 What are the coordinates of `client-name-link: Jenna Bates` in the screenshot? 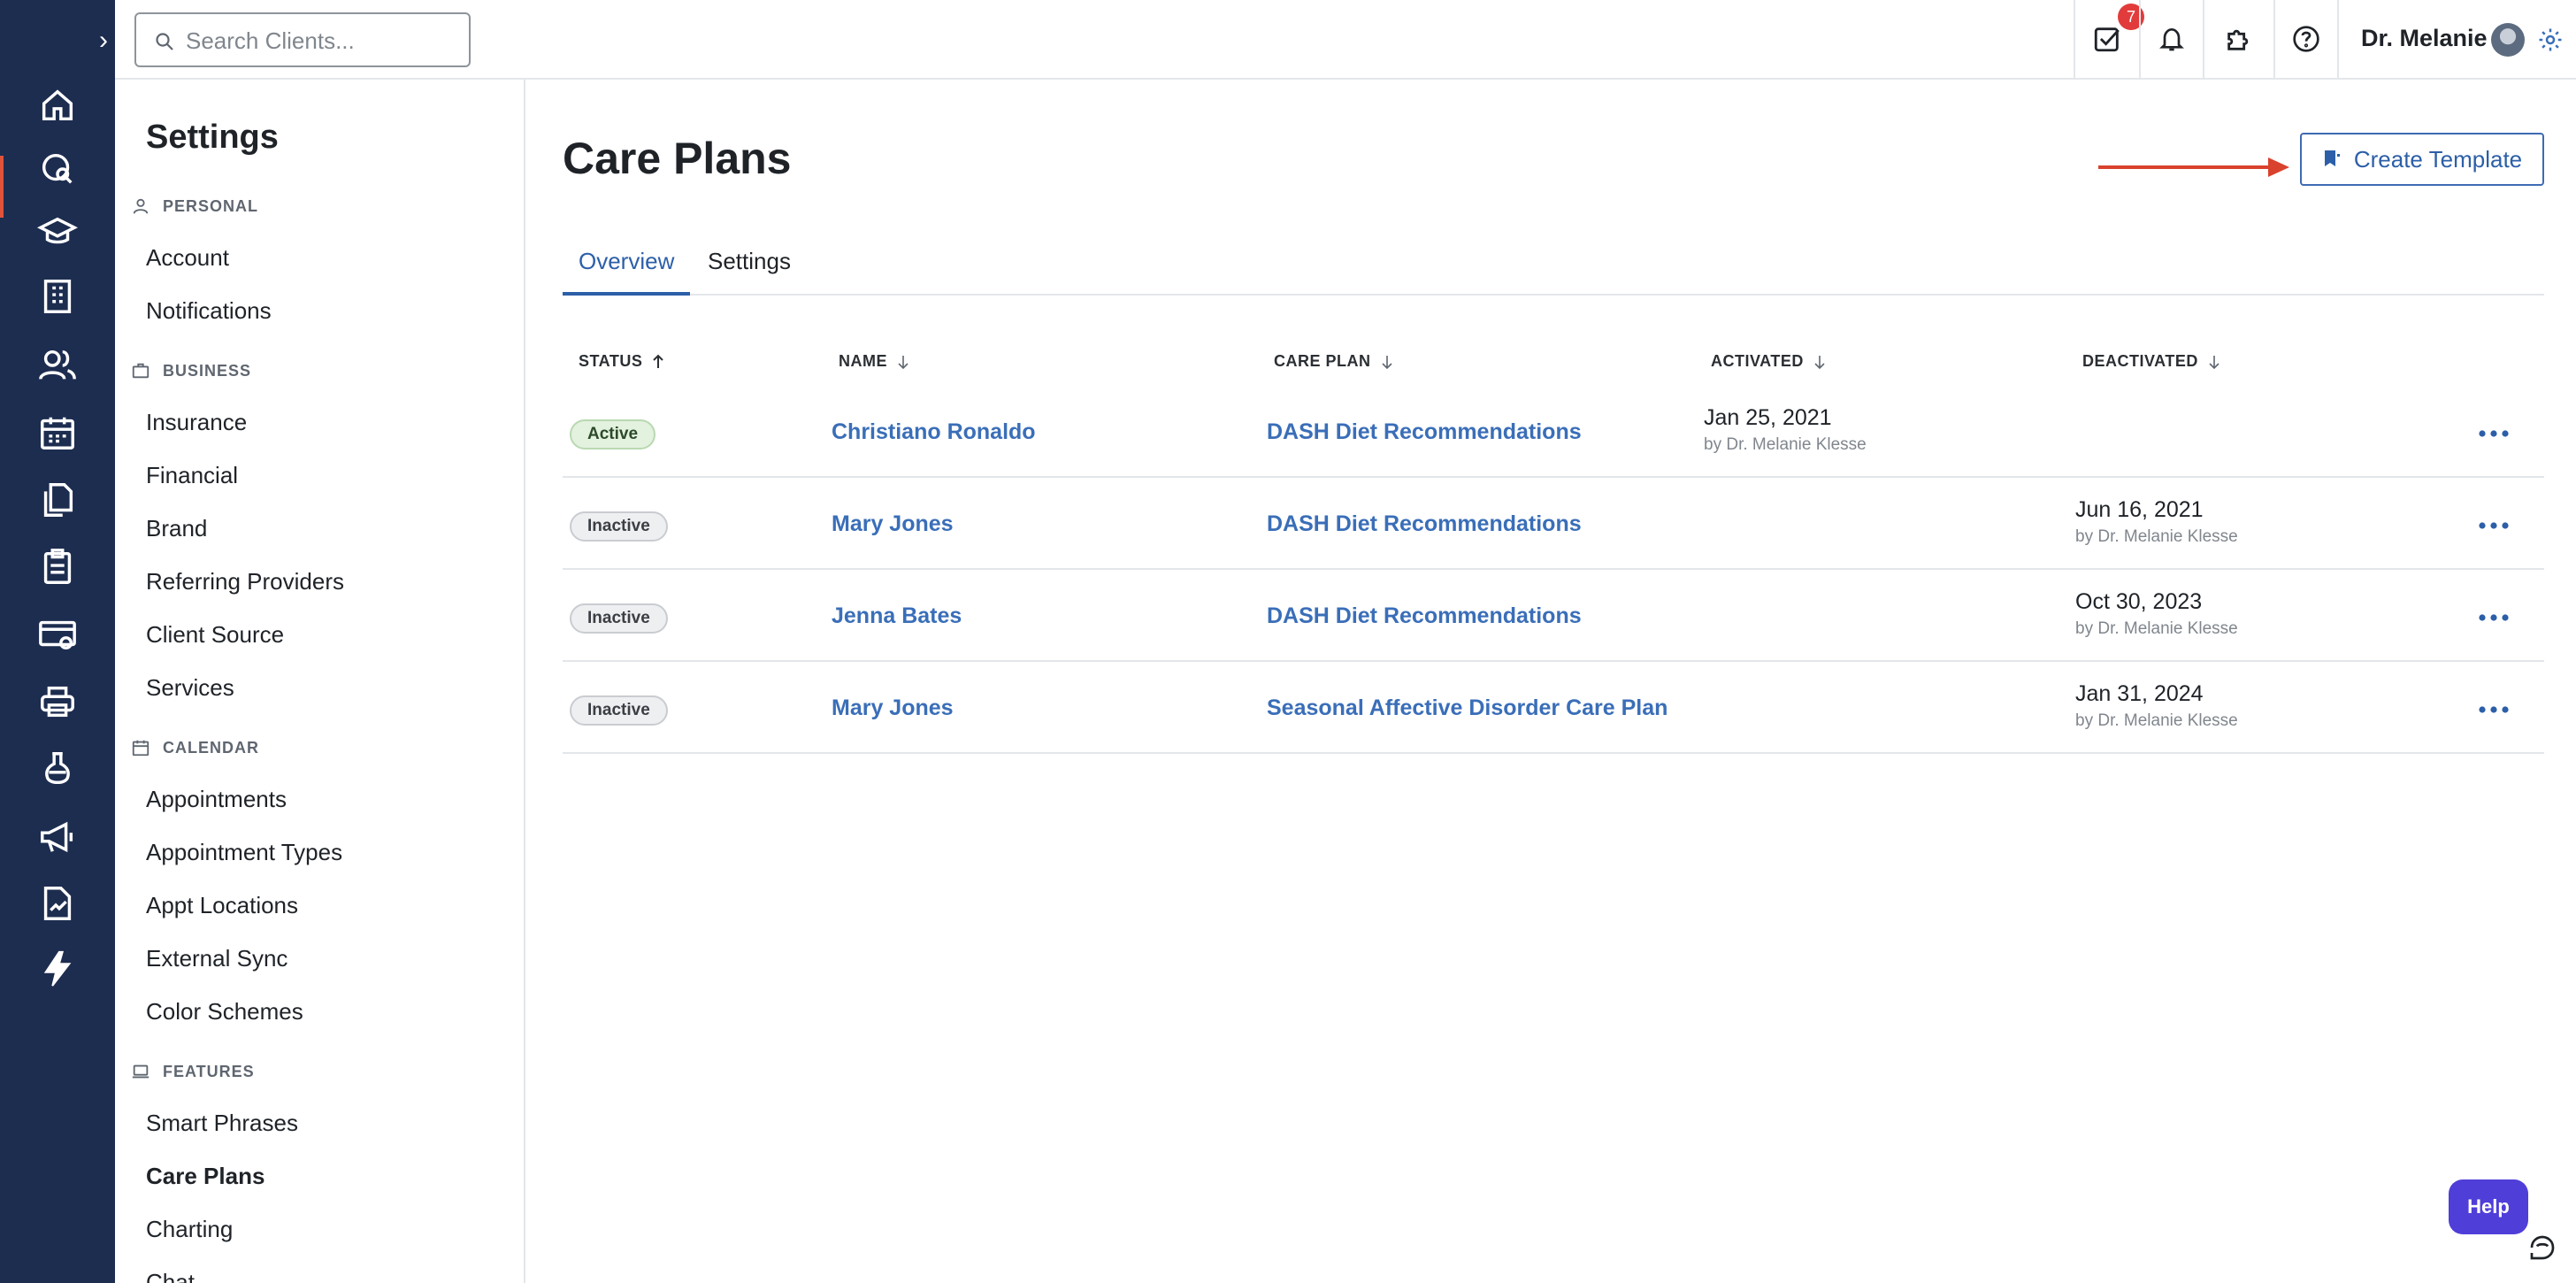 It's located at (897, 616).